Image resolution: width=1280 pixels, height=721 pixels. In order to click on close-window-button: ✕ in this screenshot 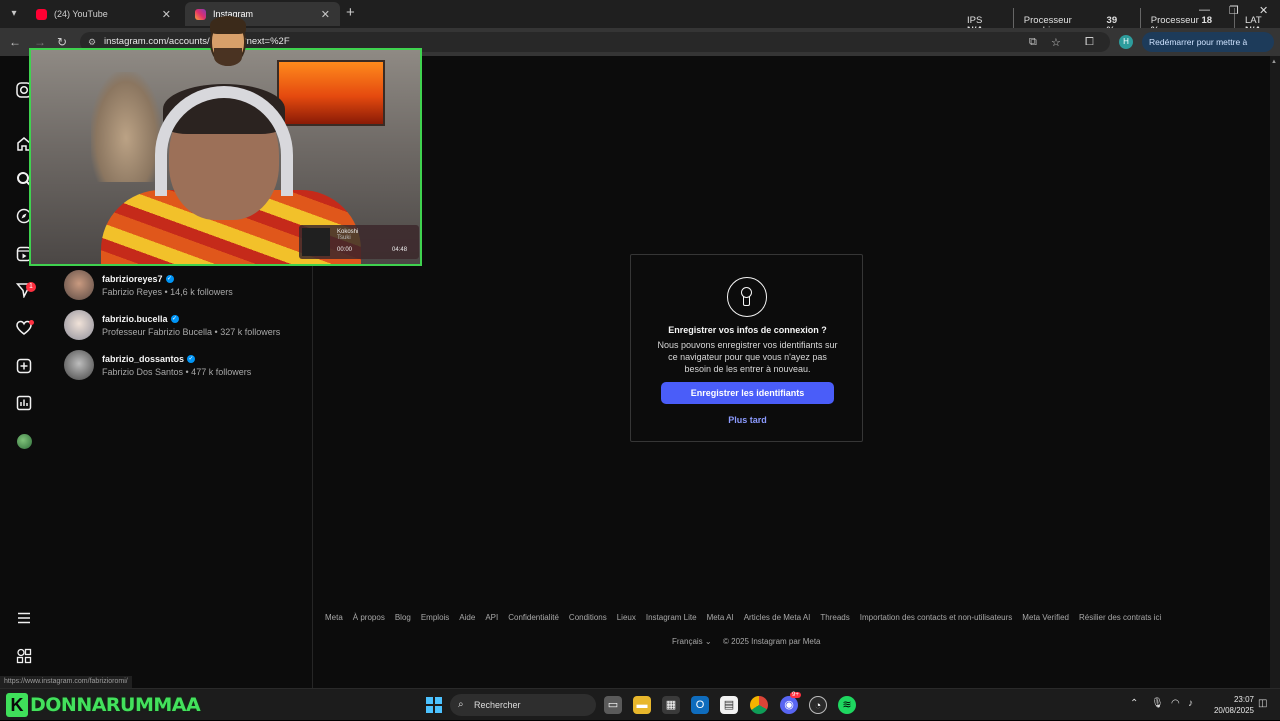, I will do `click(1263, 10)`.